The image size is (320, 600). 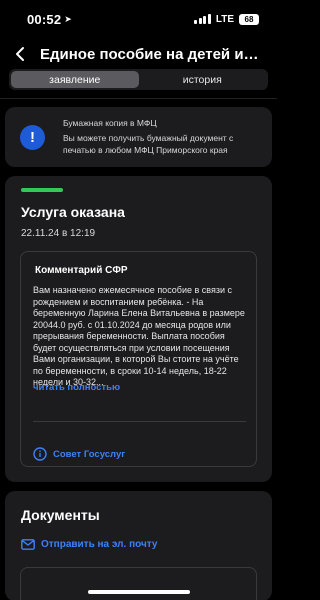 What do you see at coordinates (138, 98) in the screenshot?
I see `divider` at bounding box center [138, 98].